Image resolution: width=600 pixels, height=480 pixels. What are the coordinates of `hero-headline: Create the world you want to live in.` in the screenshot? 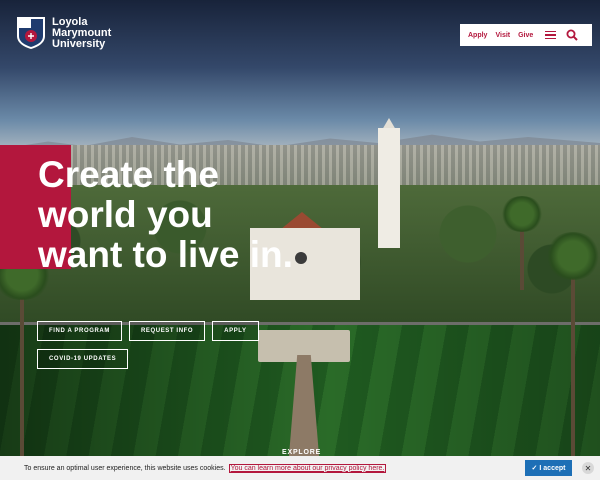 It's located at (188, 215).